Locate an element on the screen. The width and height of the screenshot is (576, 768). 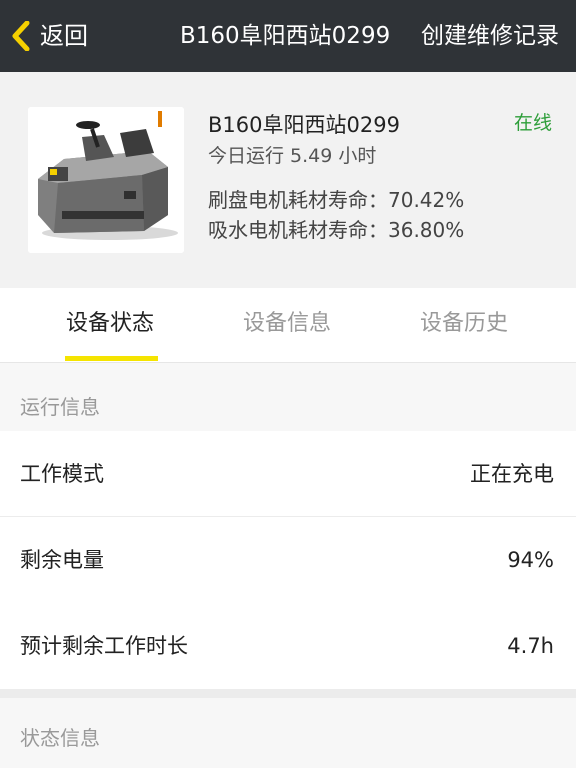
remaining-battery-row: 剩余电量 94% is located at coordinates (288, 560).